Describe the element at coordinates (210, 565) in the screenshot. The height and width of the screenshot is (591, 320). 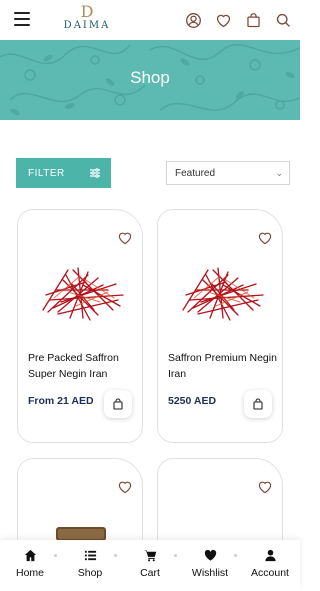
I see `nav-wishlist: Wishlist` at that location.